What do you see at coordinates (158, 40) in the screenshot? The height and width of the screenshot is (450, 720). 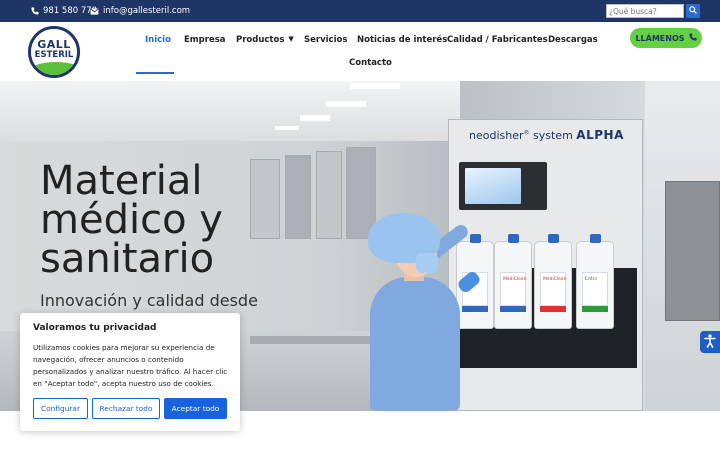 I see `nav-item-inicio: Inicio` at bounding box center [158, 40].